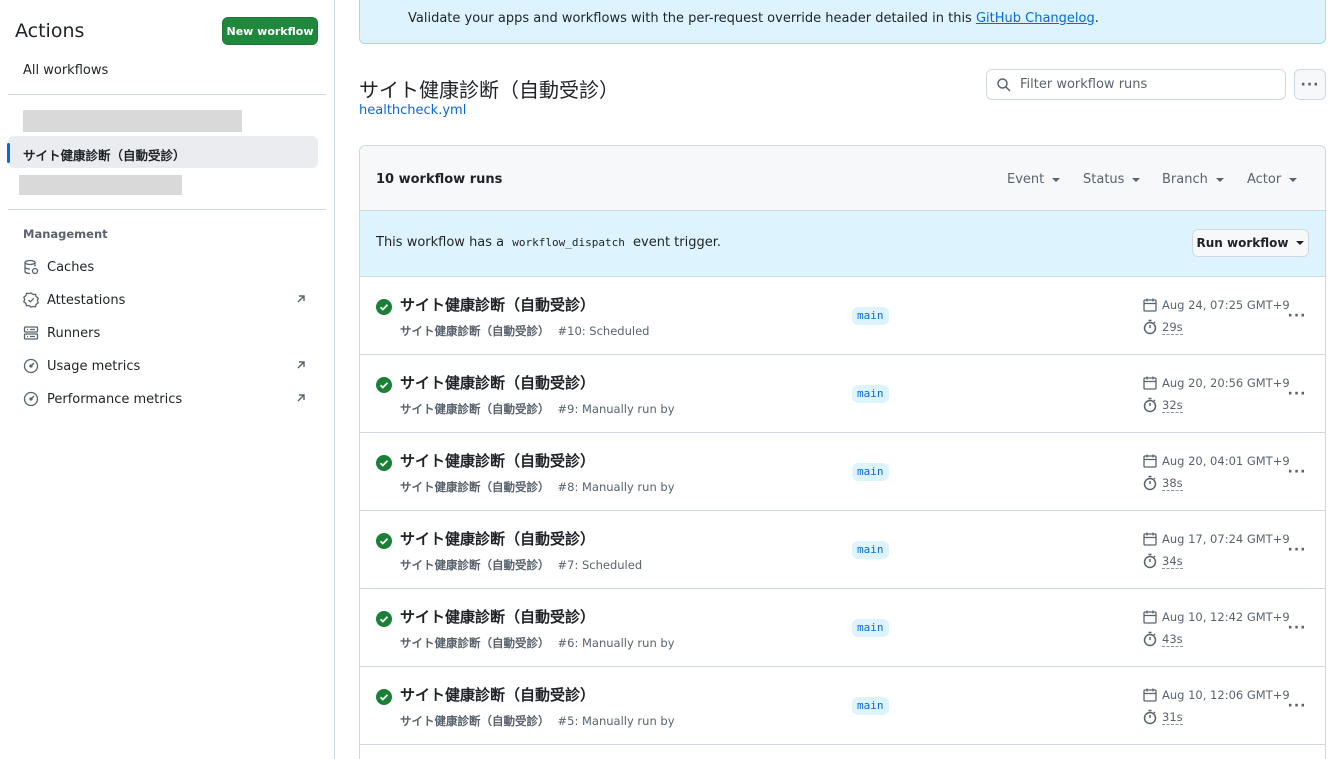 The height and width of the screenshot is (759, 1344). I want to click on sidebar-item-attestations: Attestations, so click(170, 300).